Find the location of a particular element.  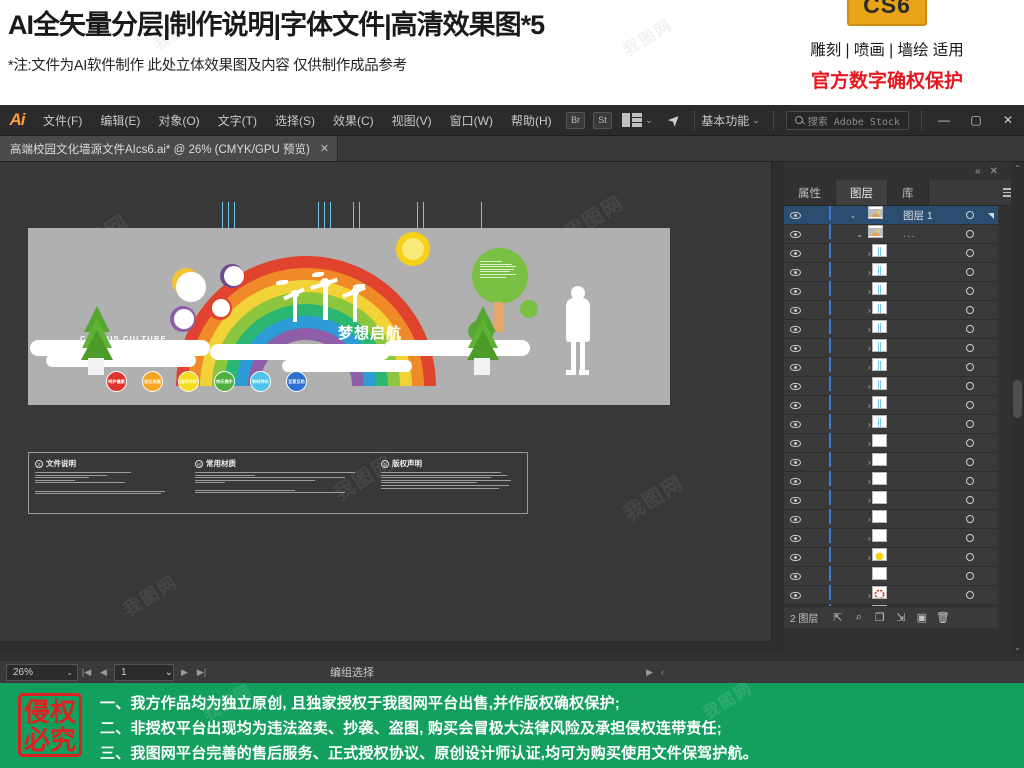

workspace-chevron-down-icon: ⌄ is located at coordinates (756, 120).